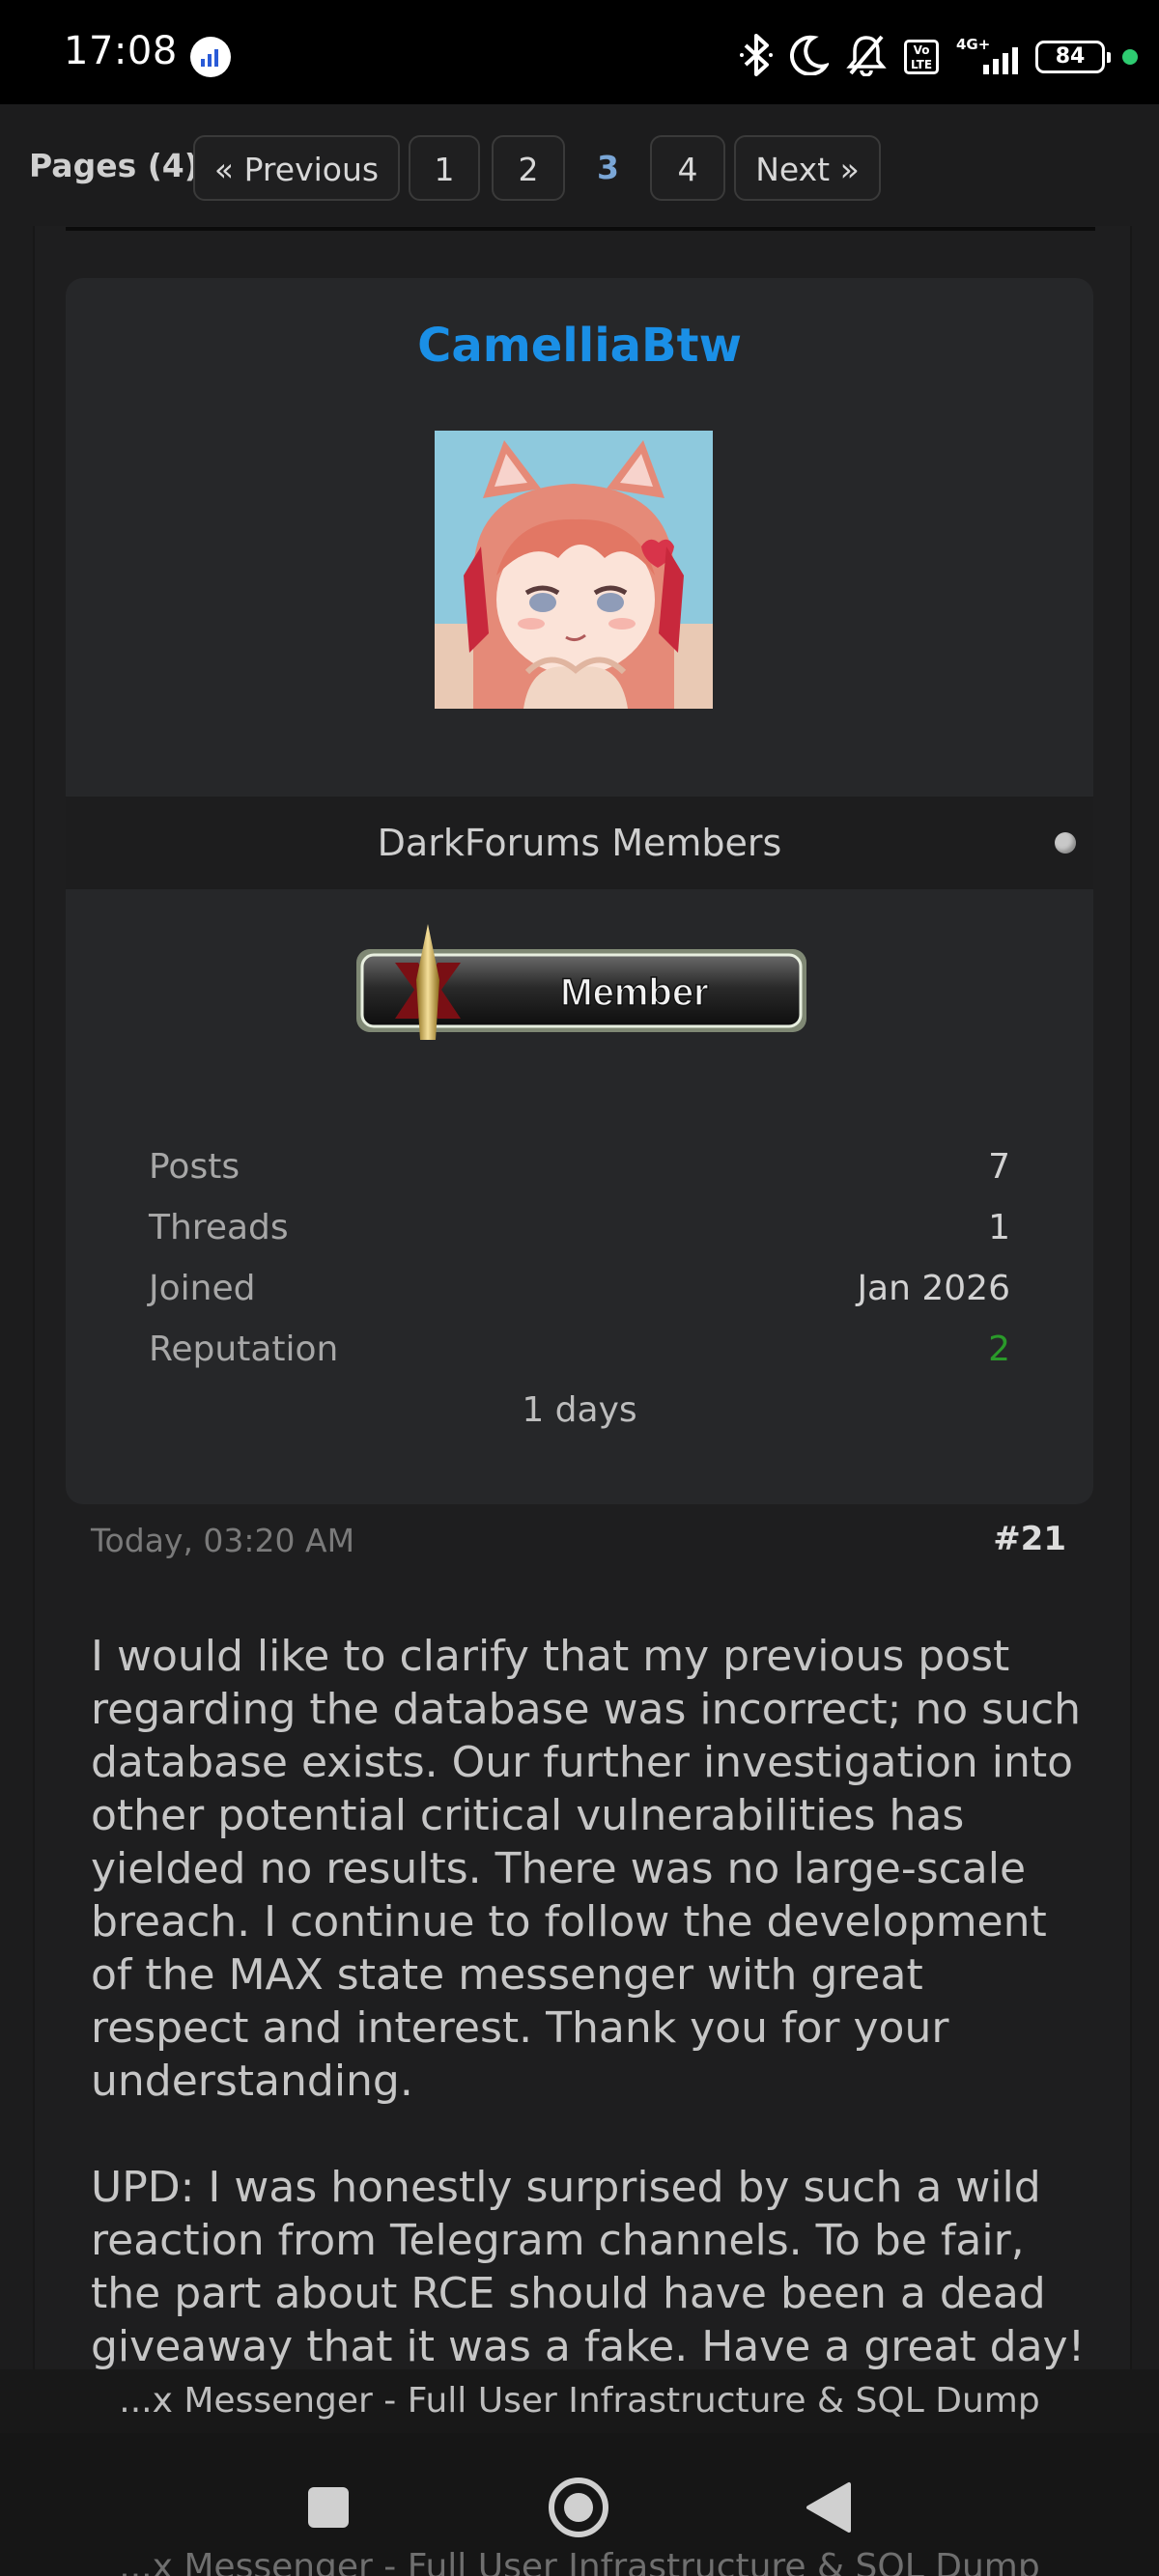 This screenshot has height=2576, width=1159. Describe the element at coordinates (579, 346) in the screenshot. I see `author-username: CamelliaBtw` at that location.